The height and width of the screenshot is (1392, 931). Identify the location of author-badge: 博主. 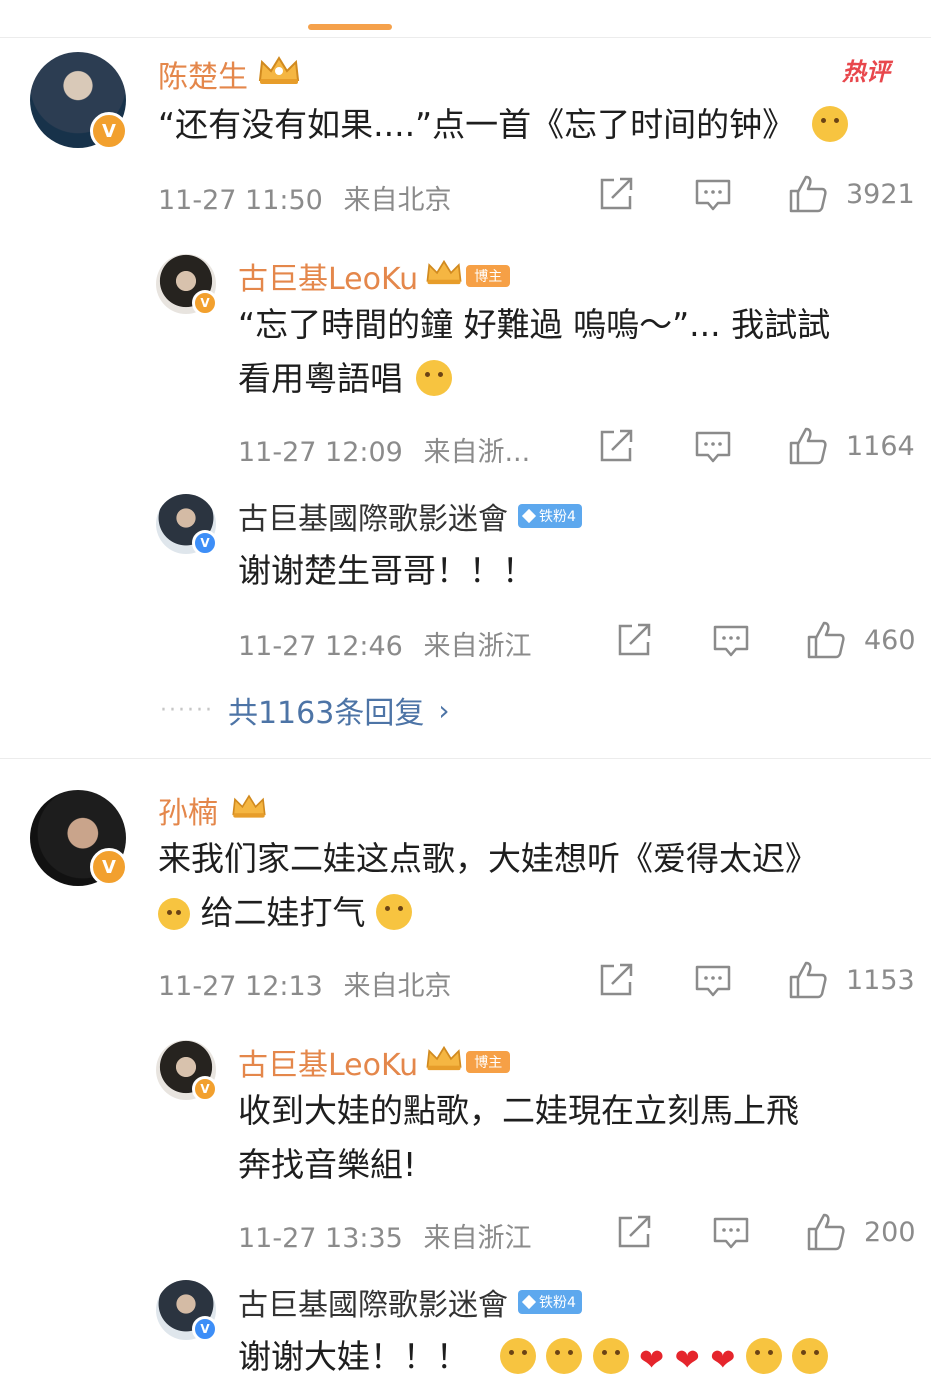
(488, 276).